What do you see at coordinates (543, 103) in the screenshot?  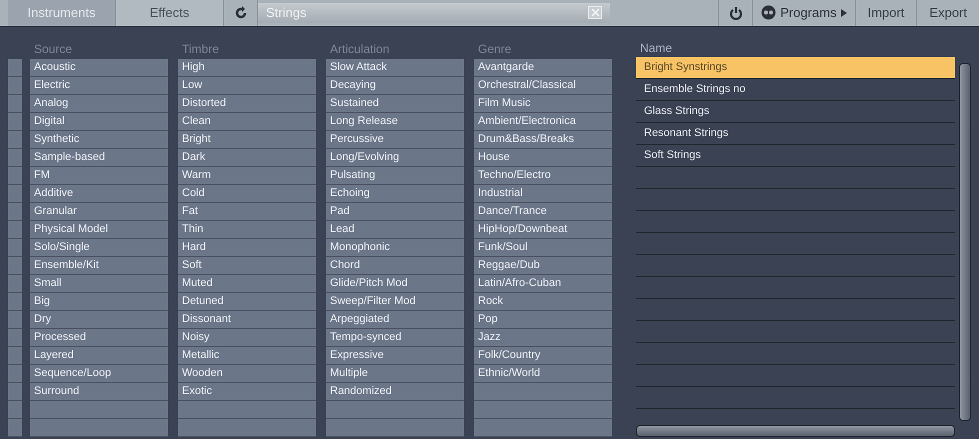 I see `attribute-item: Film Music` at bounding box center [543, 103].